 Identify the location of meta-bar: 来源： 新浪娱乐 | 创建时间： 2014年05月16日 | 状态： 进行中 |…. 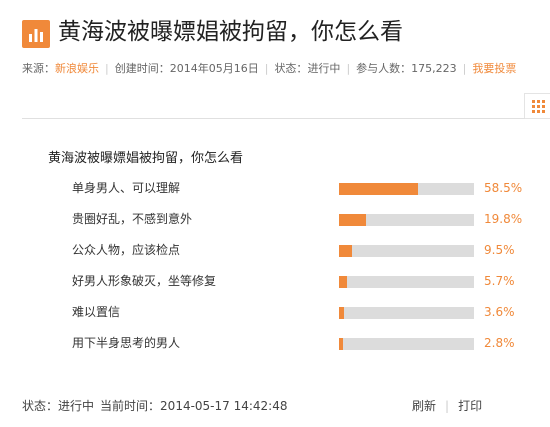
(269, 69).